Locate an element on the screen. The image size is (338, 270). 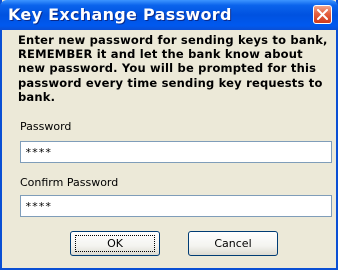
close-icon is located at coordinates (322, 14).